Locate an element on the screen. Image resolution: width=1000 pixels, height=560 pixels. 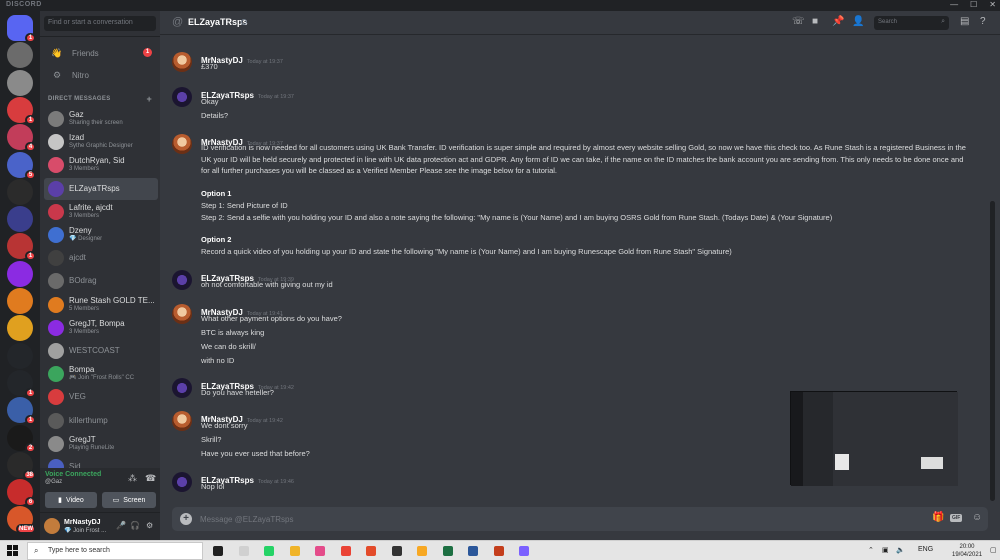
screen-share-button: ▭ Screen is located at coordinates (129, 500).